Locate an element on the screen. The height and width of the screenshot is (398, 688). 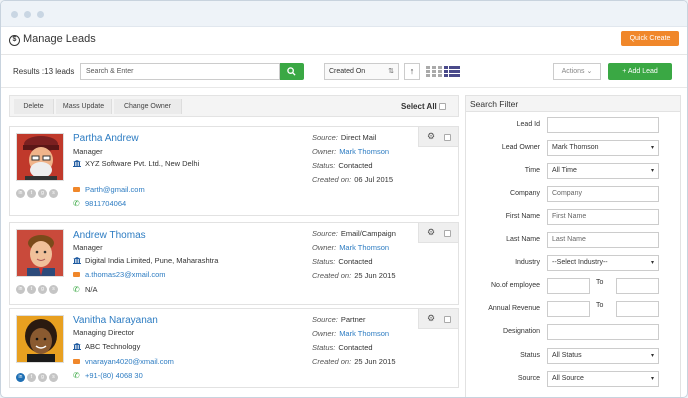
mass-update-button: Mass Update is located at coordinates (84, 106).